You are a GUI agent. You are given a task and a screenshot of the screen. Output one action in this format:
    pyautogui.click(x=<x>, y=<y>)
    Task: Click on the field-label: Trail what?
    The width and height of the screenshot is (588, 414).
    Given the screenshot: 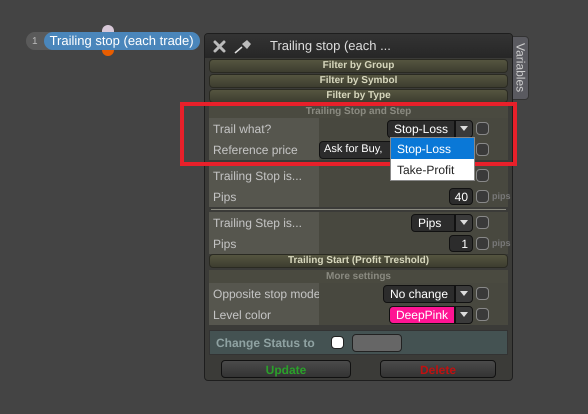 What is the action you would take?
    pyautogui.click(x=264, y=128)
    